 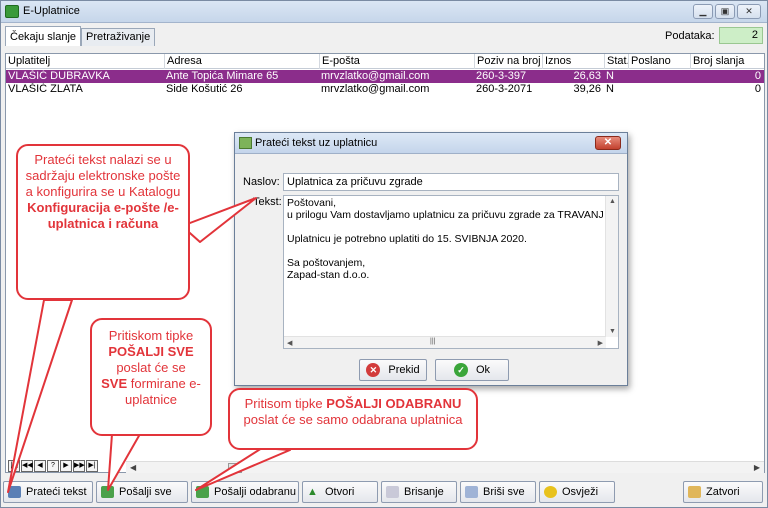 What do you see at coordinates (162, 391) in the screenshot?
I see `callout-text: formirane e-uplatnice` at bounding box center [162, 391].